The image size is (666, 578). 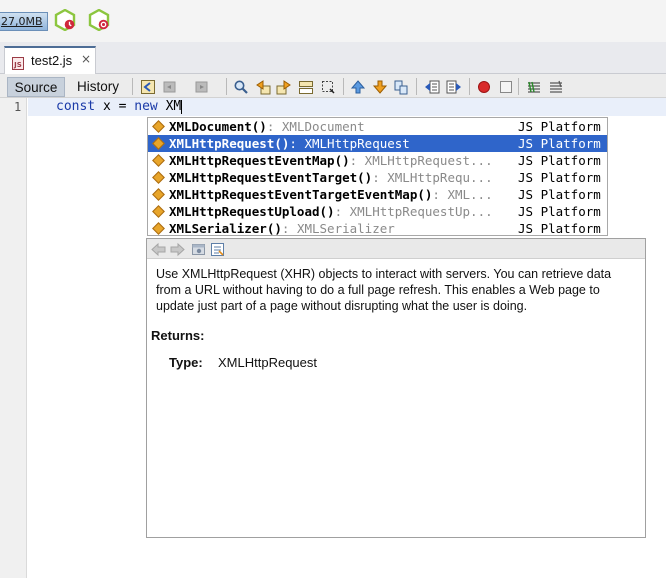 I want to click on completion-item-type: : XMLSerializer, so click(x=338, y=228).